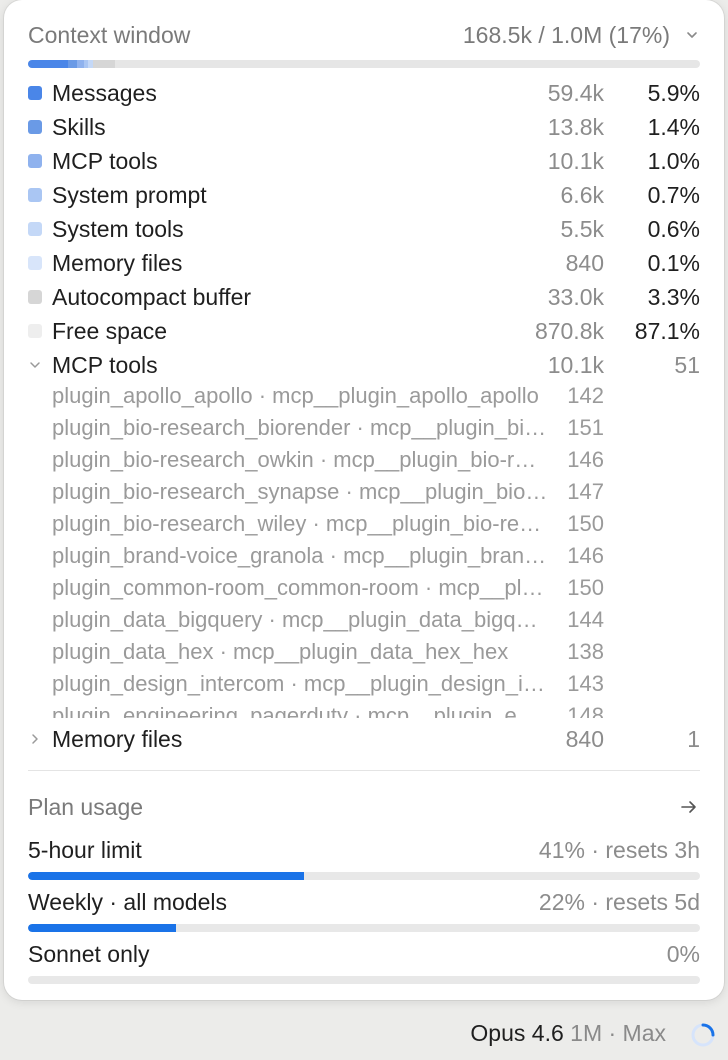  Describe the element at coordinates (703, 1035) in the screenshot. I see `loading-spinner-icon` at that location.